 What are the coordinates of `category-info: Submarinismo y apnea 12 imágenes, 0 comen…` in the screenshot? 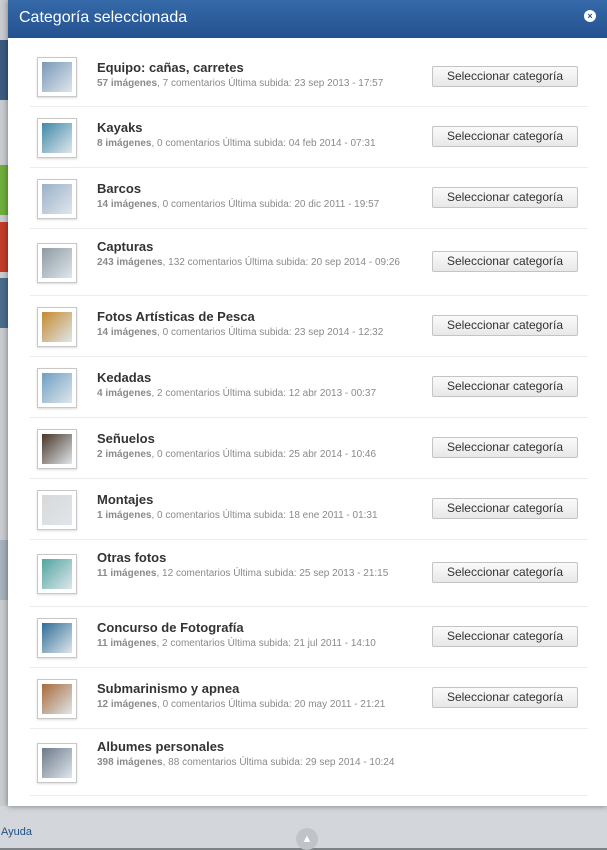 It's located at (252, 697).